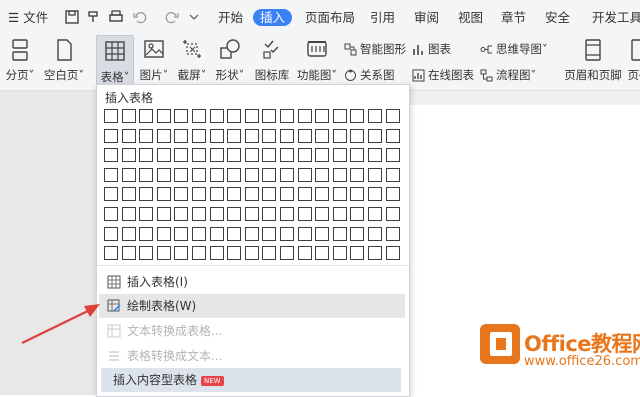  Describe the element at coordinates (252, 282) in the screenshot. I see `insert-table-item: 插入表格(I)` at that location.